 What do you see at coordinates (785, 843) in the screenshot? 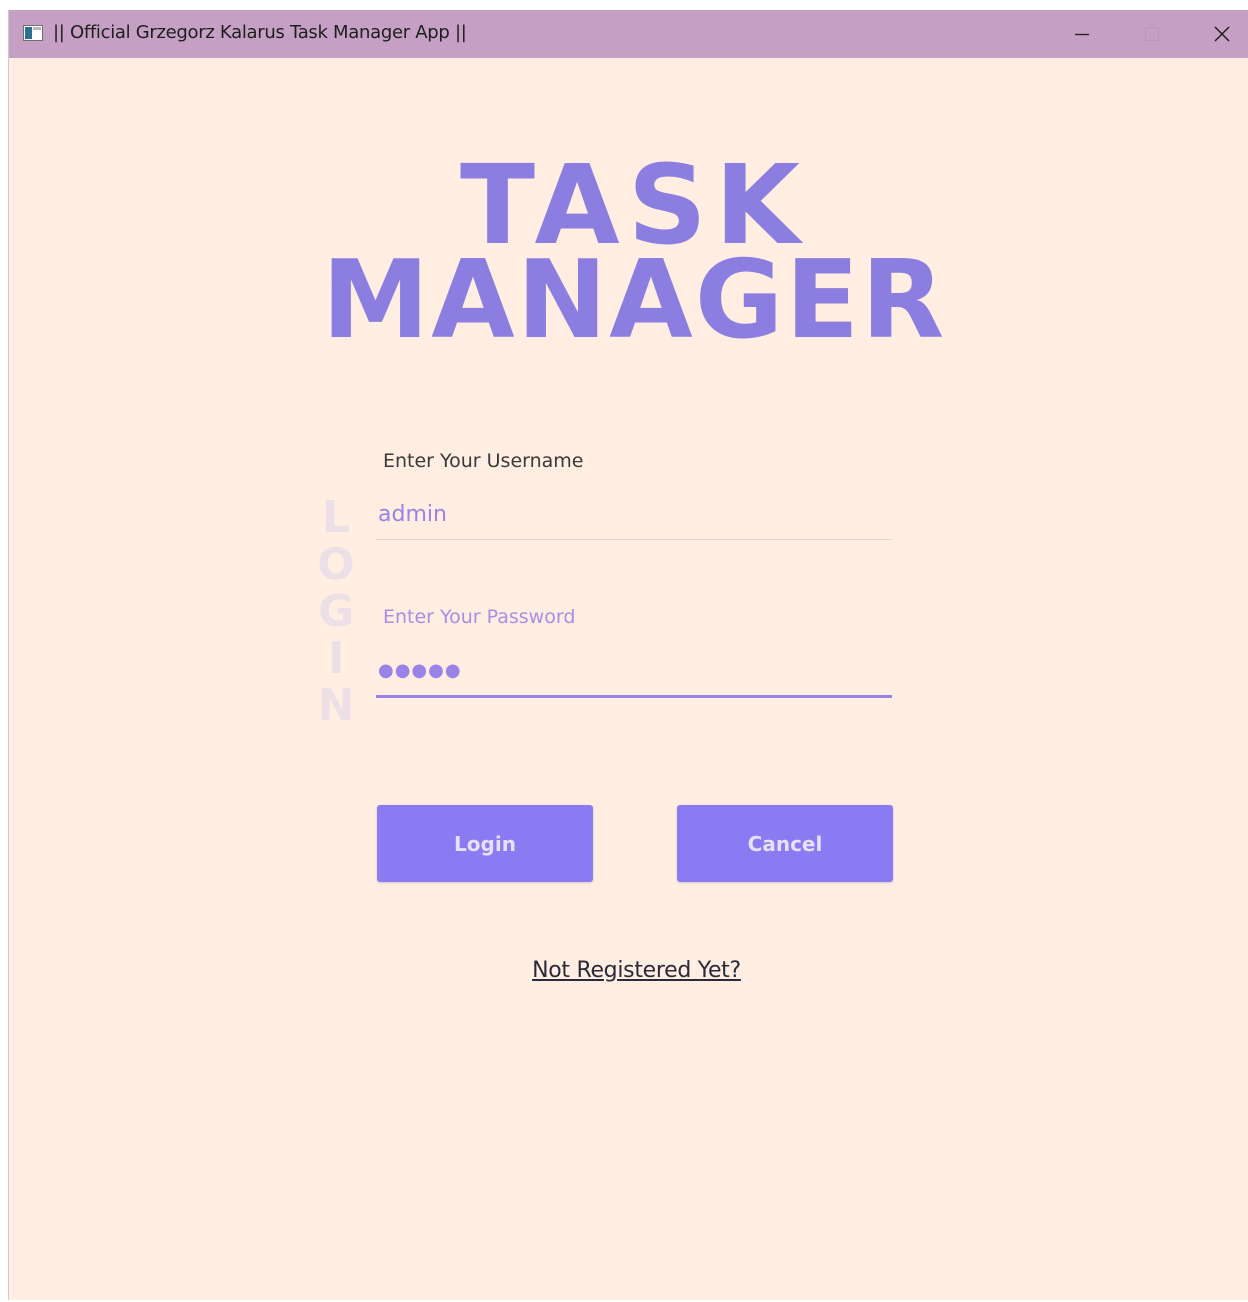
I see `cancel-button: Cancel` at bounding box center [785, 843].